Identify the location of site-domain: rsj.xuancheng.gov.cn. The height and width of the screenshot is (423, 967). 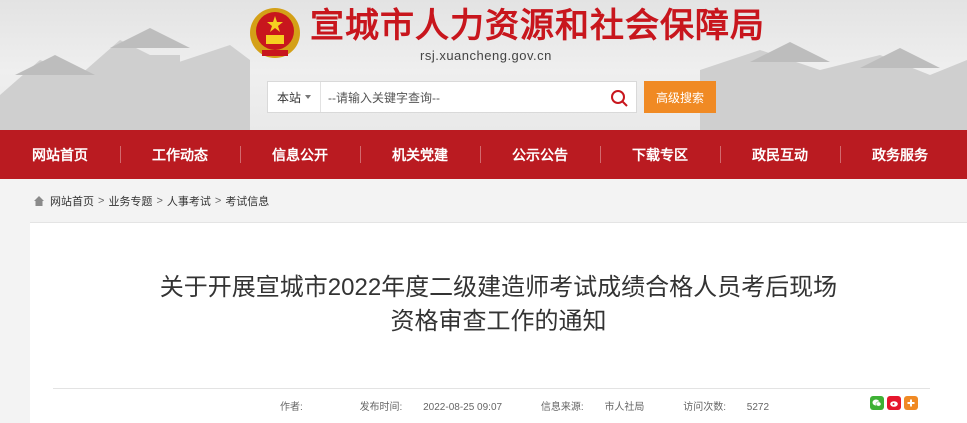
(486, 55).